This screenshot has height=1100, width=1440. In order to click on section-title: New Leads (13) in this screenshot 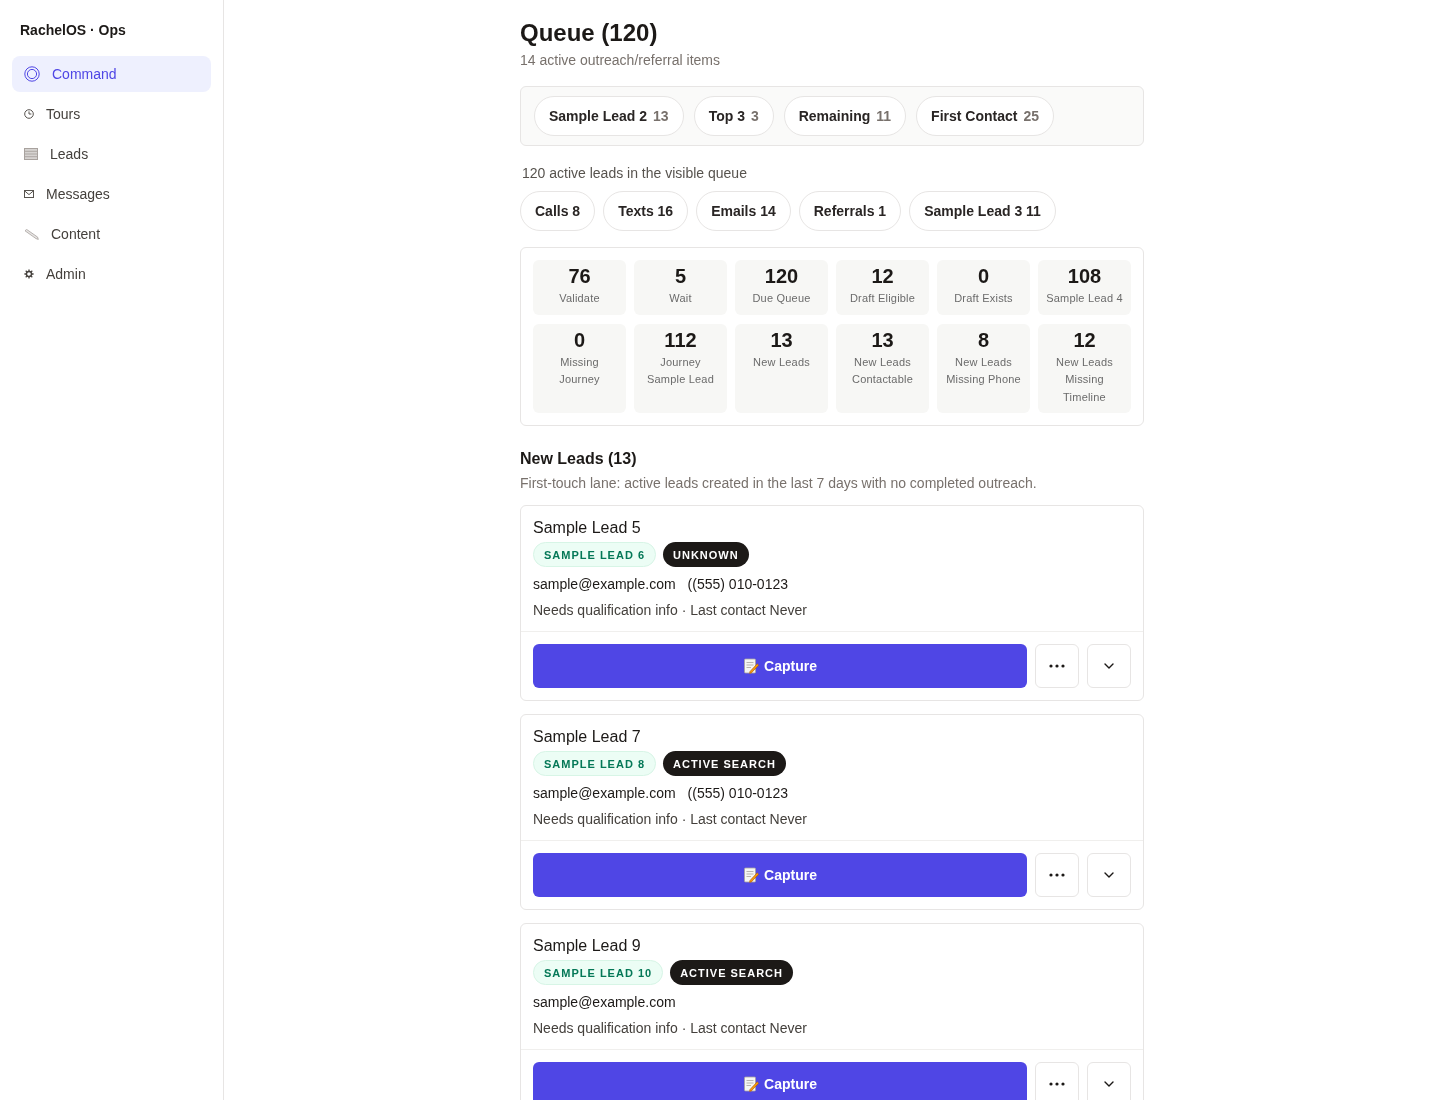, I will do `click(578, 459)`.